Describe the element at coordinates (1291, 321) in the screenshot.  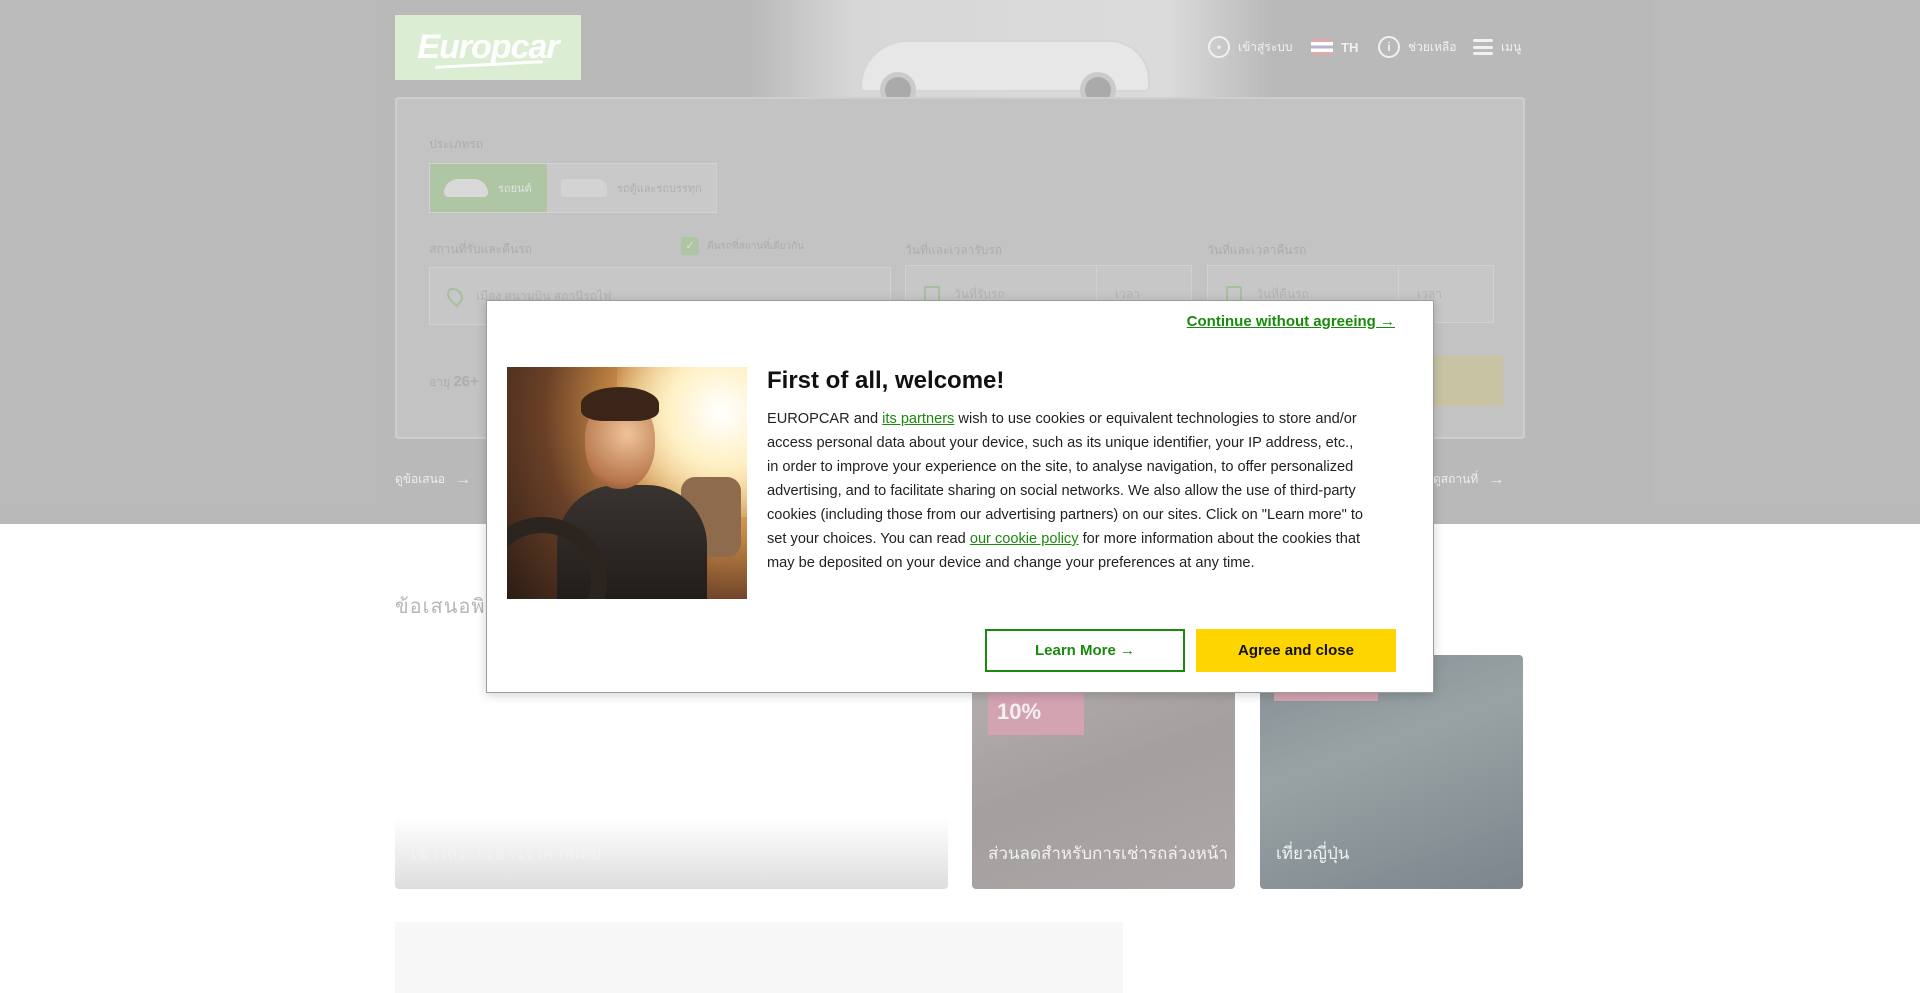
I see `continue-without-agreeing-link: Continue without agreeing →` at that location.